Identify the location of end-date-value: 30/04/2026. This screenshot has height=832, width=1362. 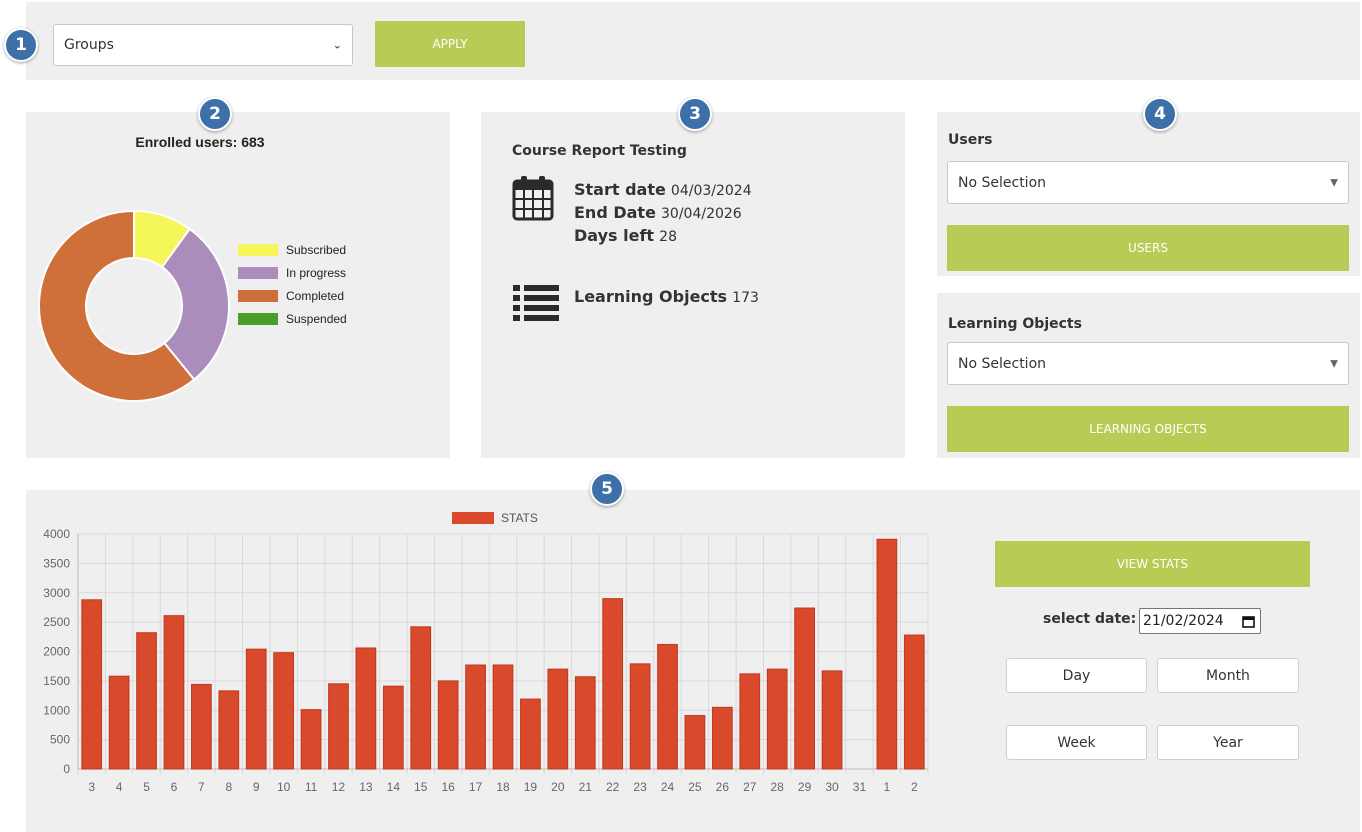
(701, 214).